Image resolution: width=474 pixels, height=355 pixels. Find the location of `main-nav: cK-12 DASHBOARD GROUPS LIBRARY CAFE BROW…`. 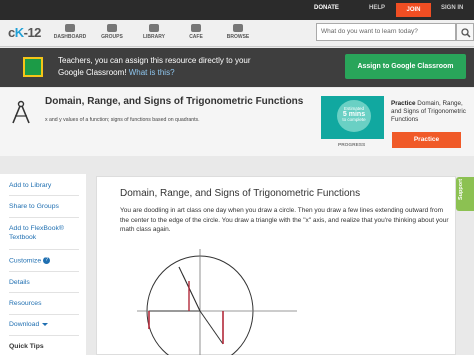

main-nav: cK-12 DASHBOARD GROUPS LIBRARY CAFE BROW… is located at coordinates (237, 33).